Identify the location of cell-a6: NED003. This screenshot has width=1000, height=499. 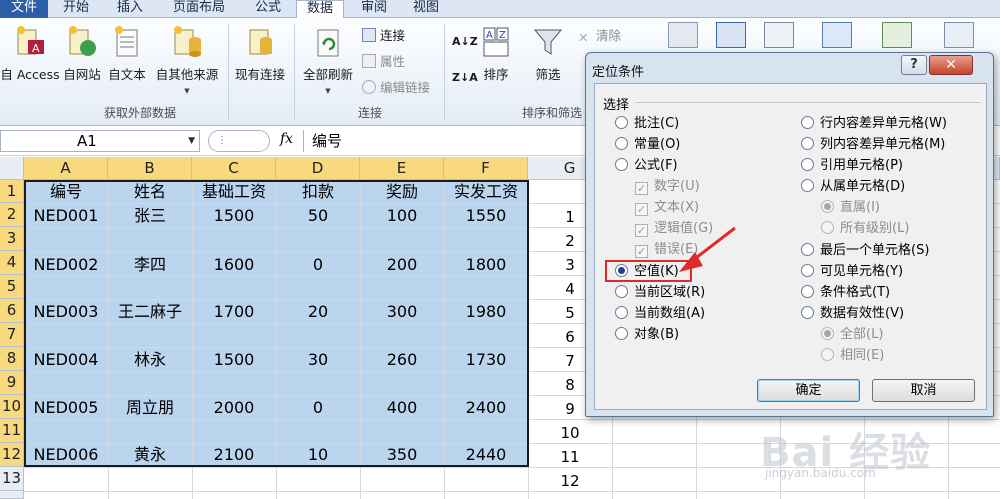
(66, 311).